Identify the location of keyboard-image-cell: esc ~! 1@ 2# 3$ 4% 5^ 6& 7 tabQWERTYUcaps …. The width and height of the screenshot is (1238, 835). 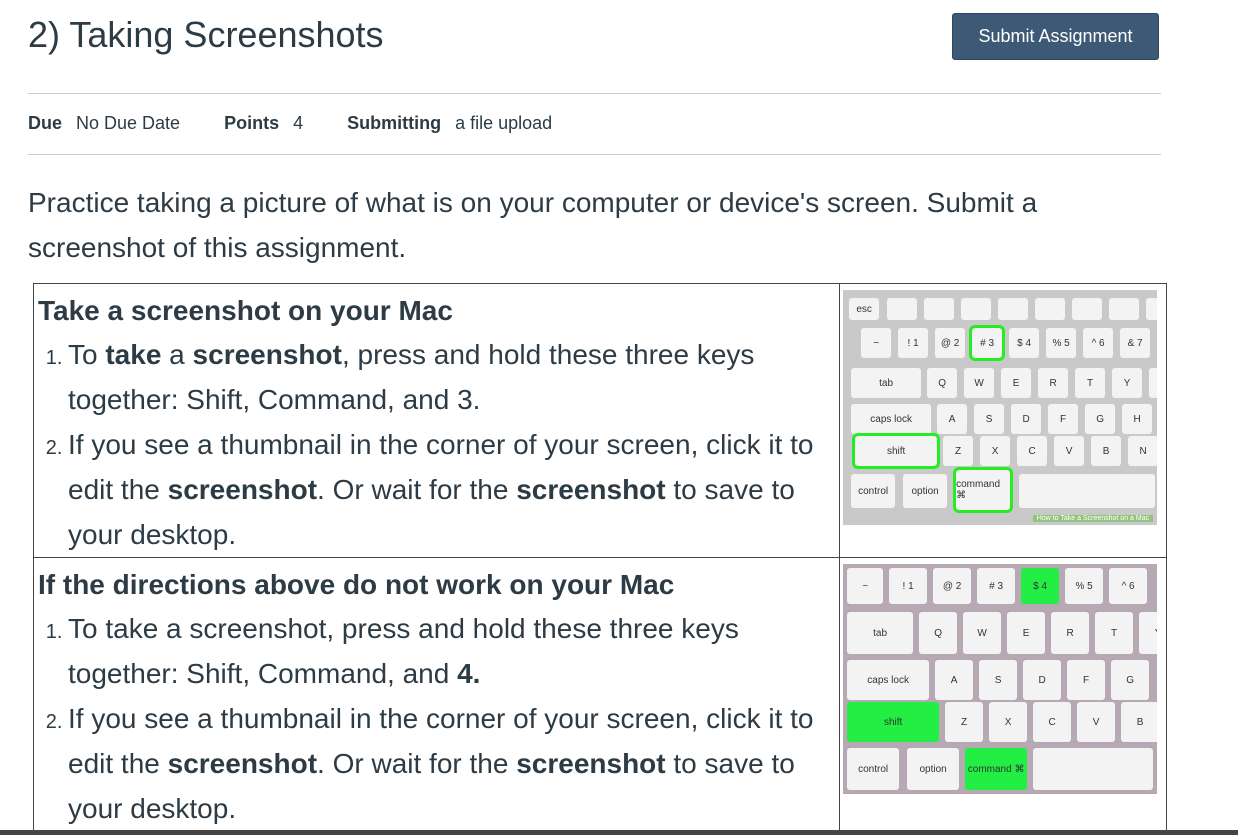
(1003, 420).